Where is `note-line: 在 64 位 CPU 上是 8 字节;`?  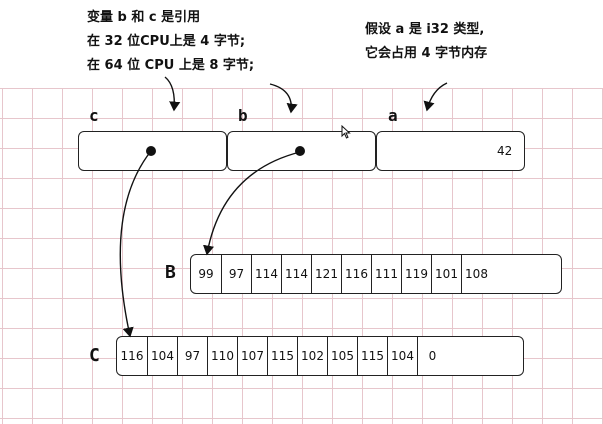
note-line: 在 64 位 CPU 上是 8 字节; is located at coordinates (171, 65).